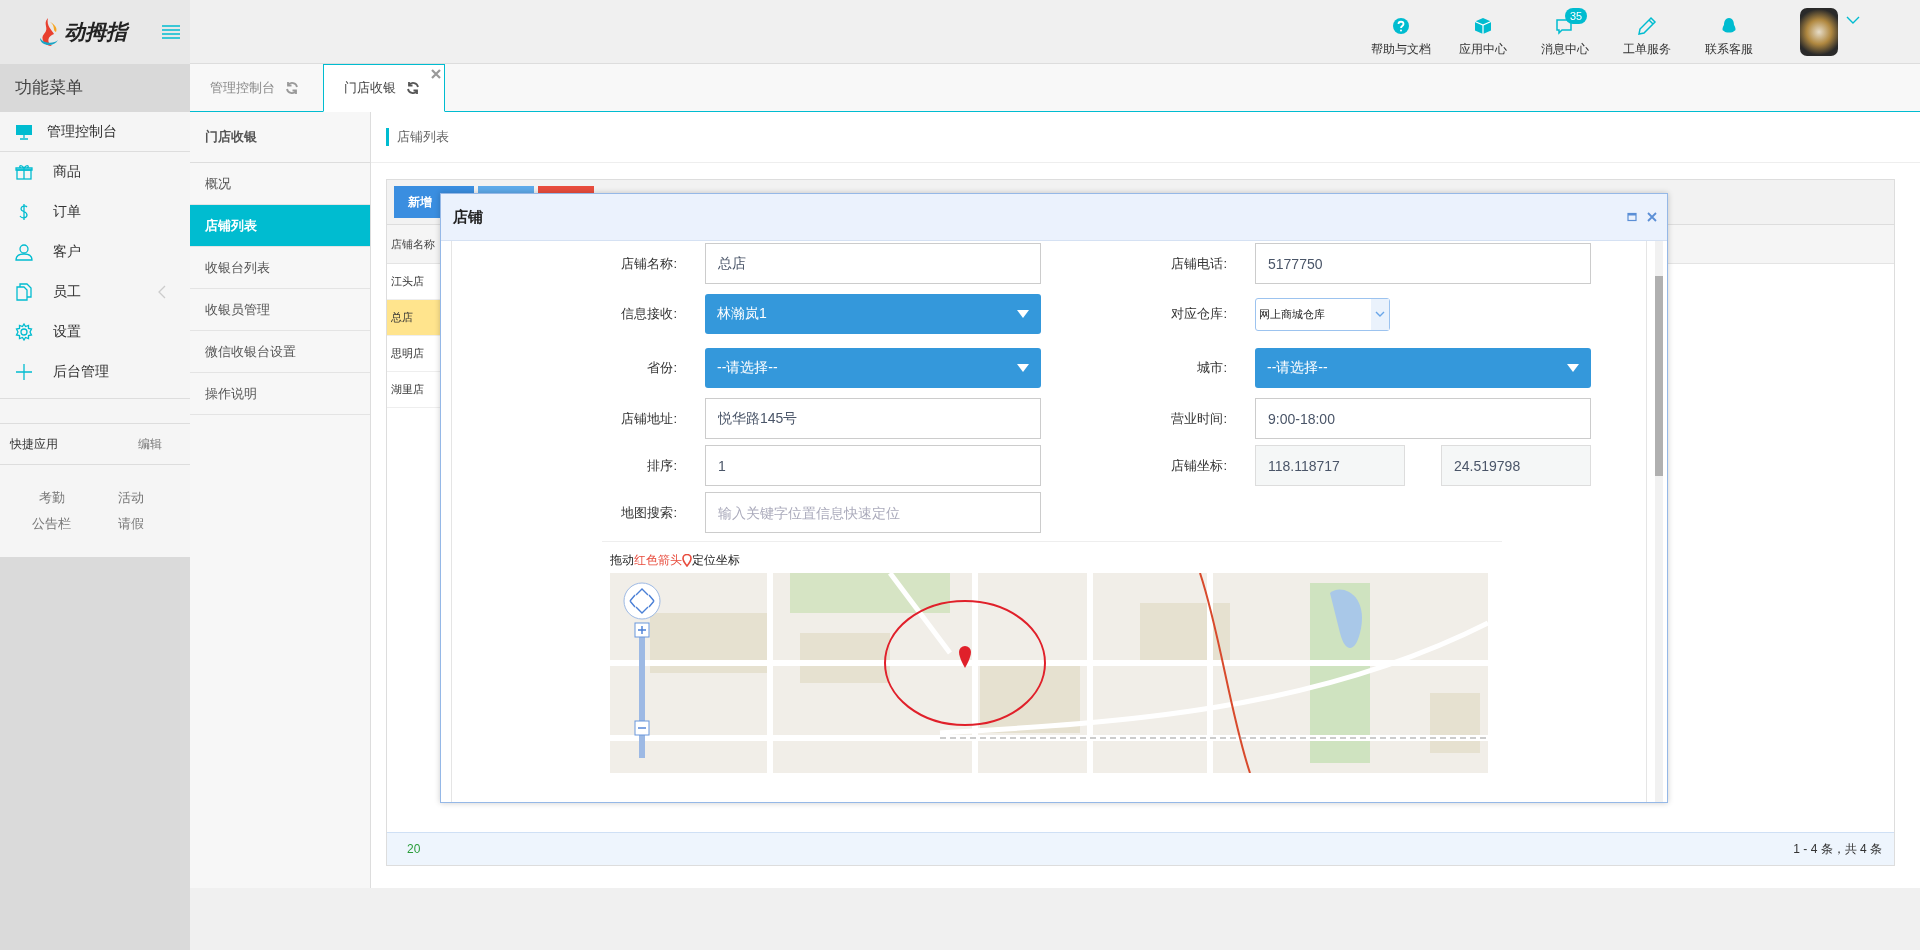 Image resolution: width=1920 pixels, height=950 pixels. What do you see at coordinates (873, 512) in the screenshot?
I see `input-field: 输入关键字位置信息快速定位` at bounding box center [873, 512].